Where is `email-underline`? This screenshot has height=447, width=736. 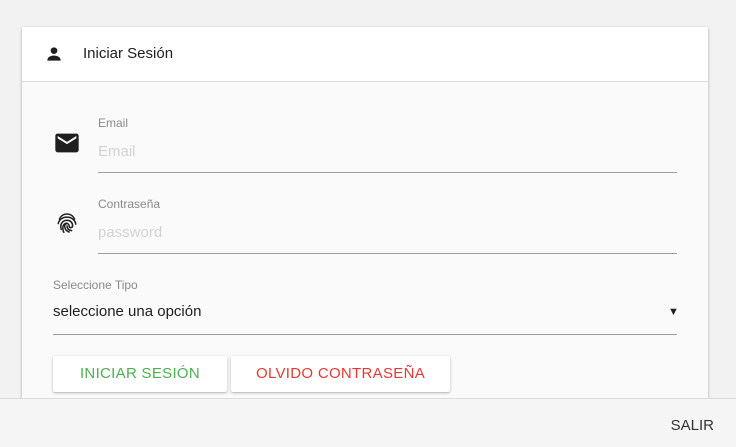 email-underline is located at coordinates (387, 172).